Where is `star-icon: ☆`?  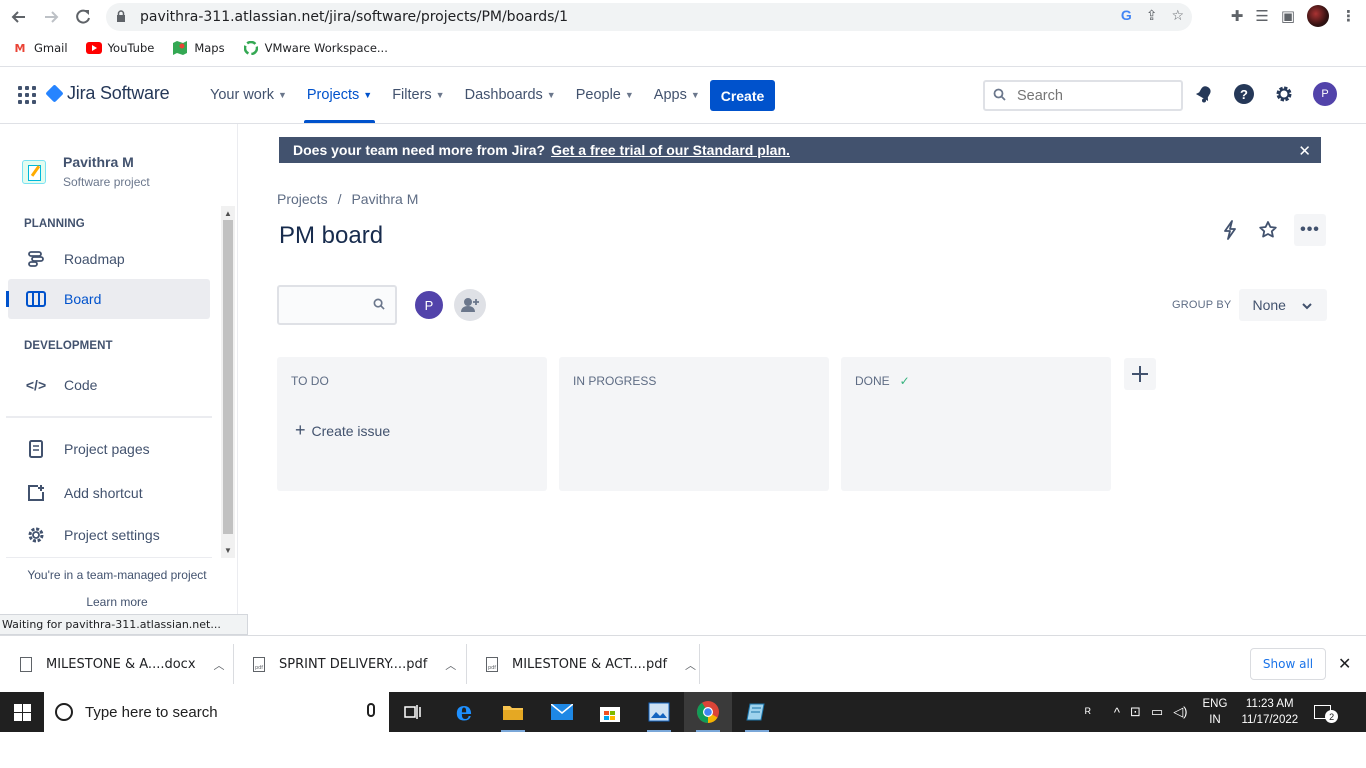 star-icon: ☆ is located at coordinates (1177, 15).